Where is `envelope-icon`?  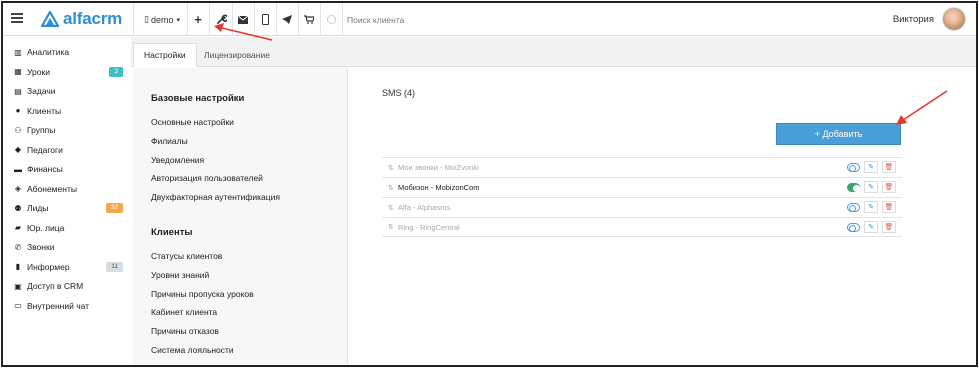 envelope-icon is located at coordinates (243, 19).